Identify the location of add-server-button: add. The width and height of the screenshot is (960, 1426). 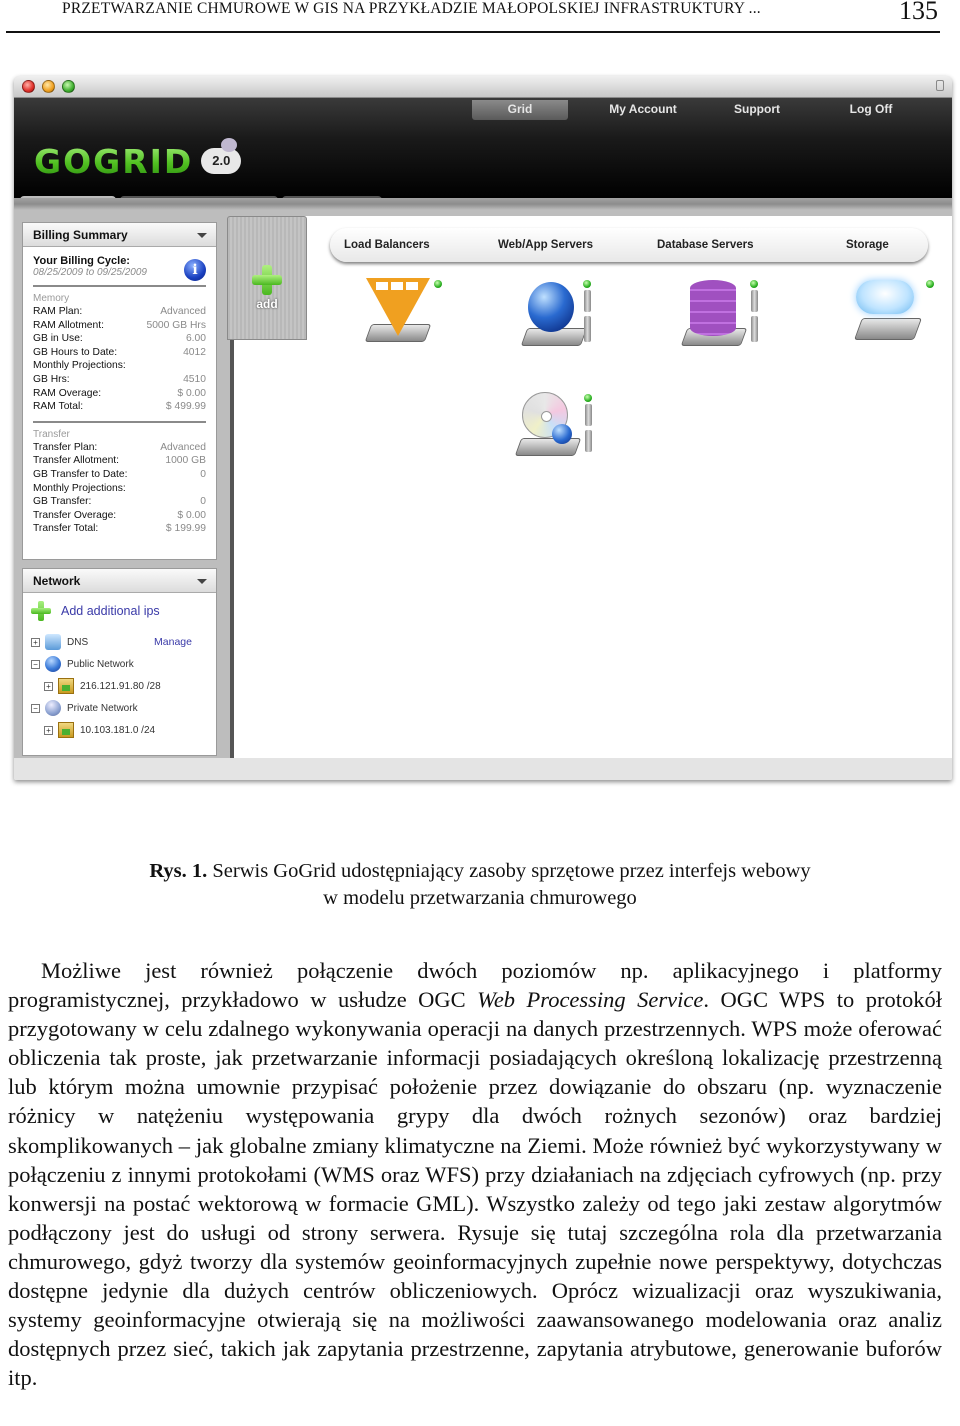
(267, 278).